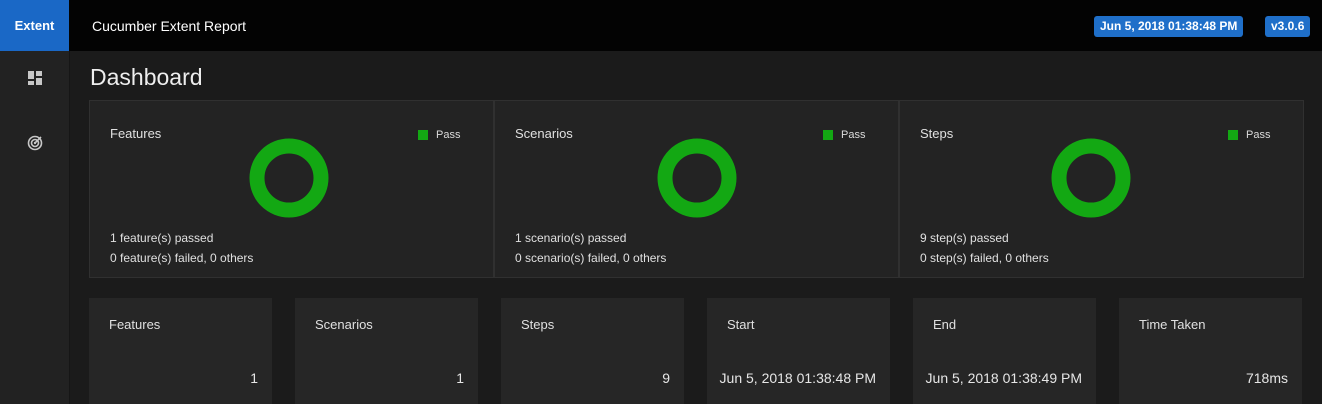 Image resolution: width=1322 pixels, height=404 pixels. I want to click on stat-label: Features, so click(135, 324).